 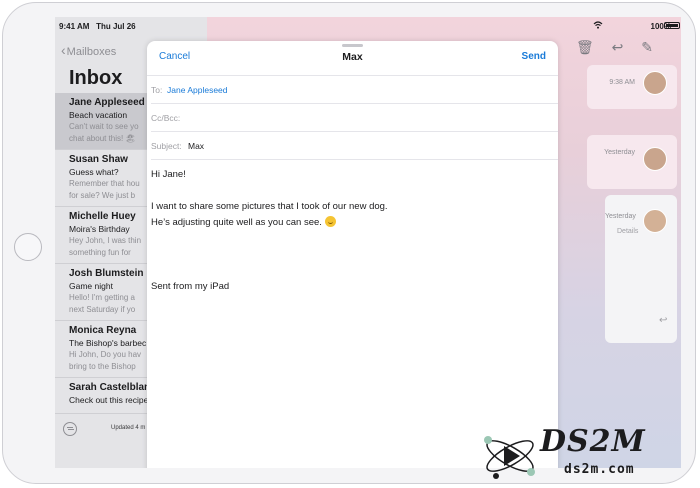 What do you see at coordinates (368, 26) in the screenshot?
I see `status-bar: 9:41 AM Thu Jul 26 100%` at bounding box center [368, 26].